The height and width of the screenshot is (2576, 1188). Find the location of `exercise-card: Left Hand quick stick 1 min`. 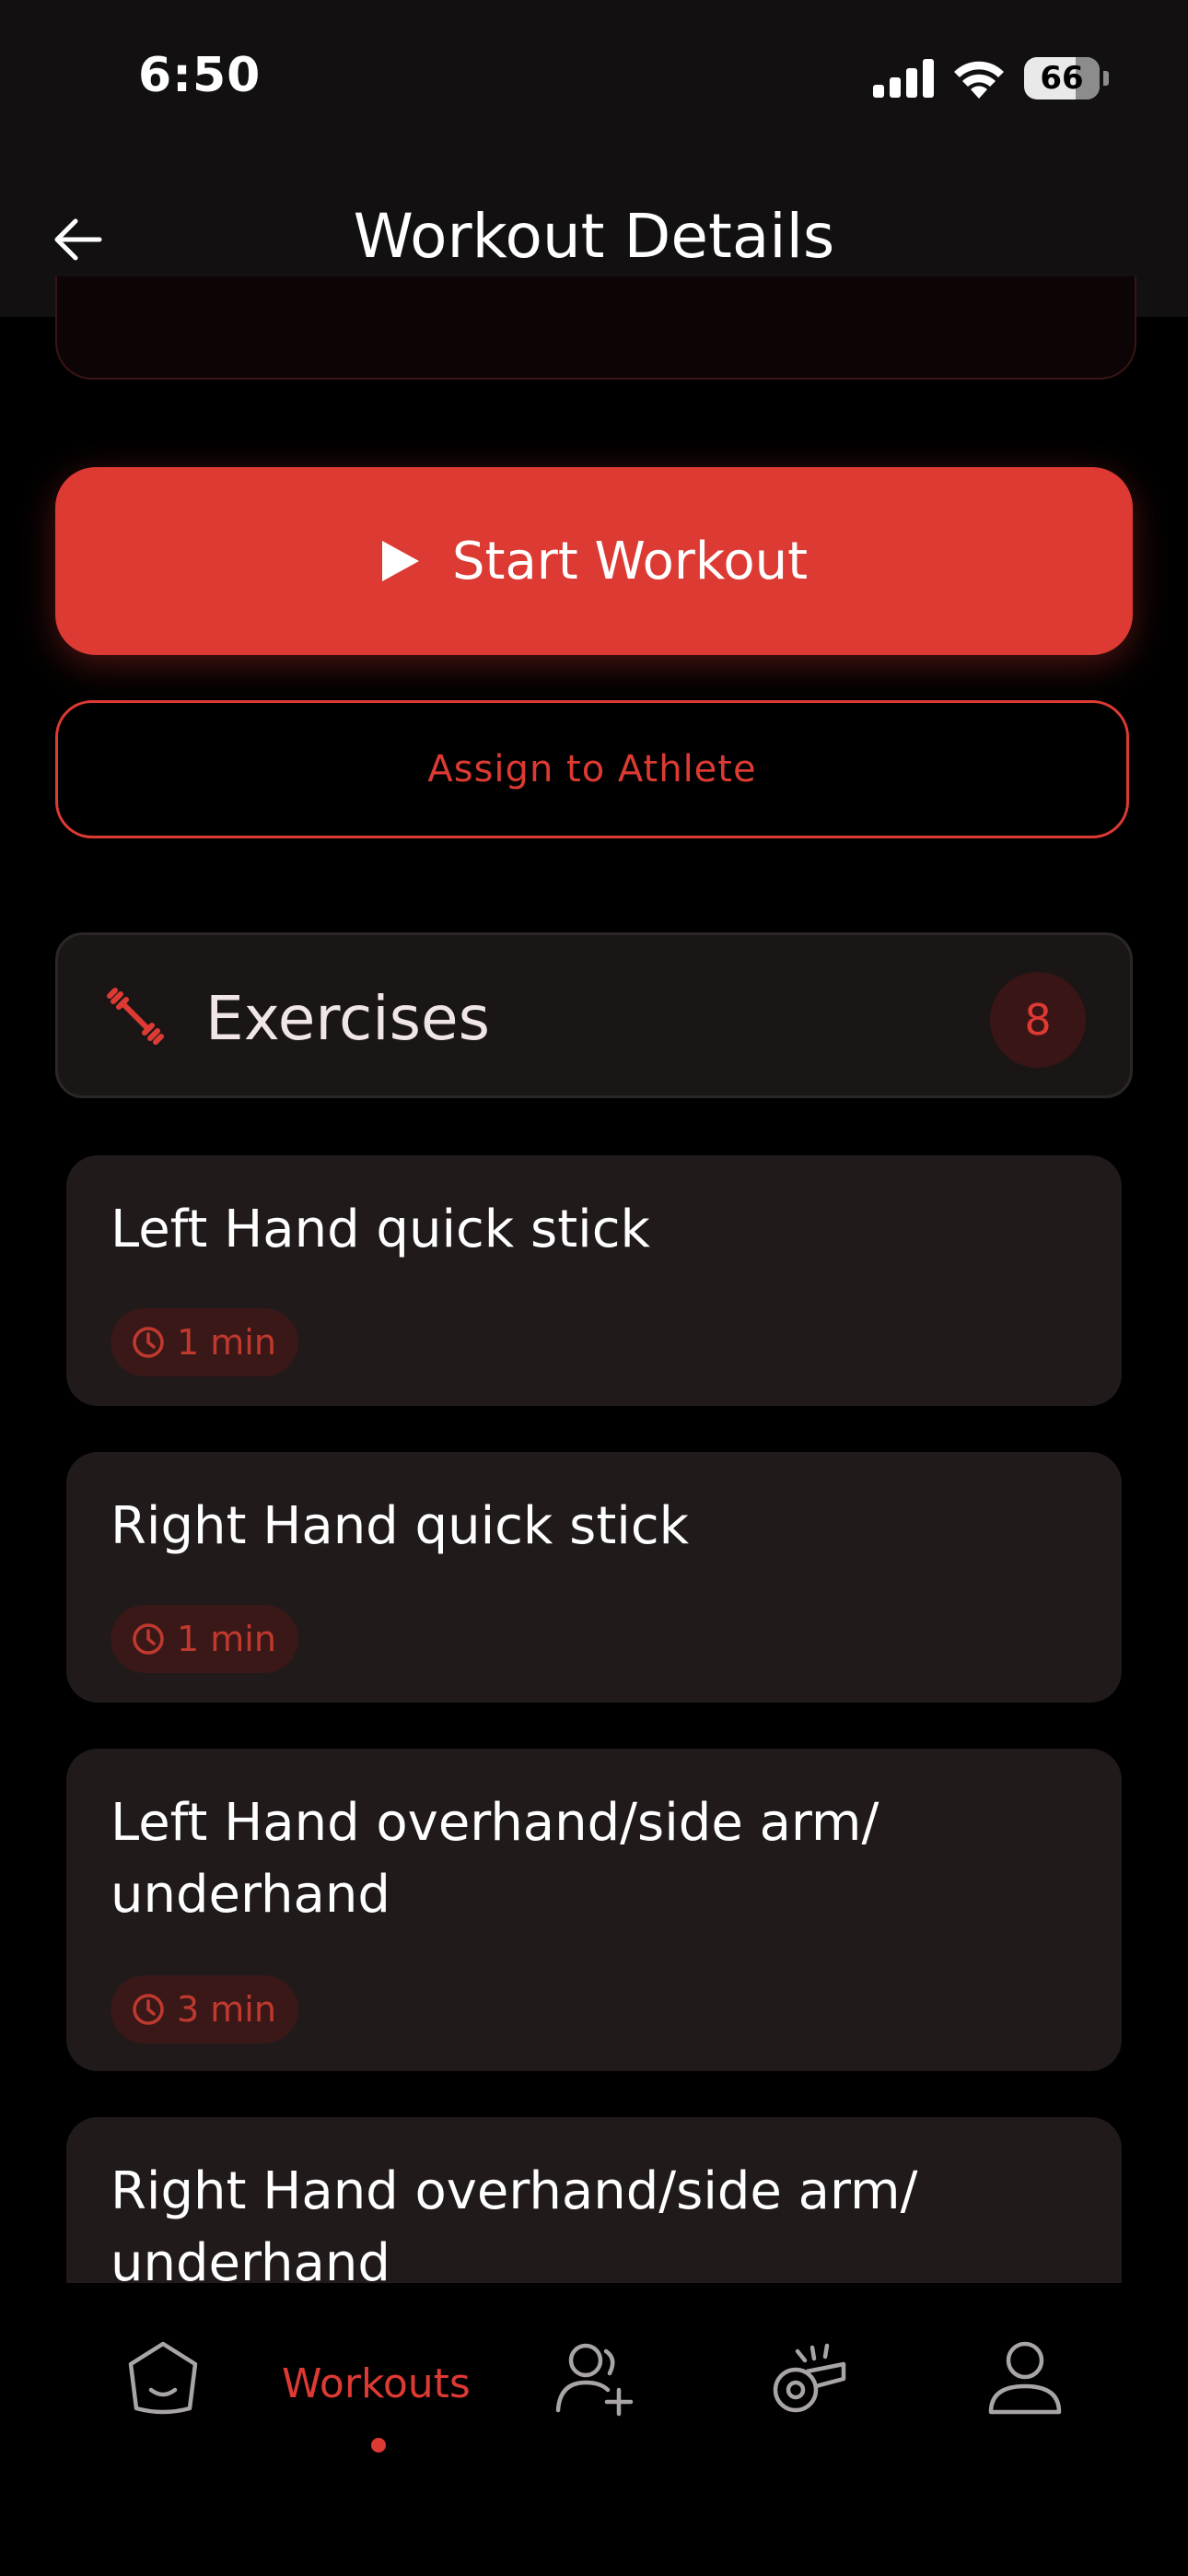

exercise-card: Left Hand quick stick 1 min is located at coordinates (594, 1280).